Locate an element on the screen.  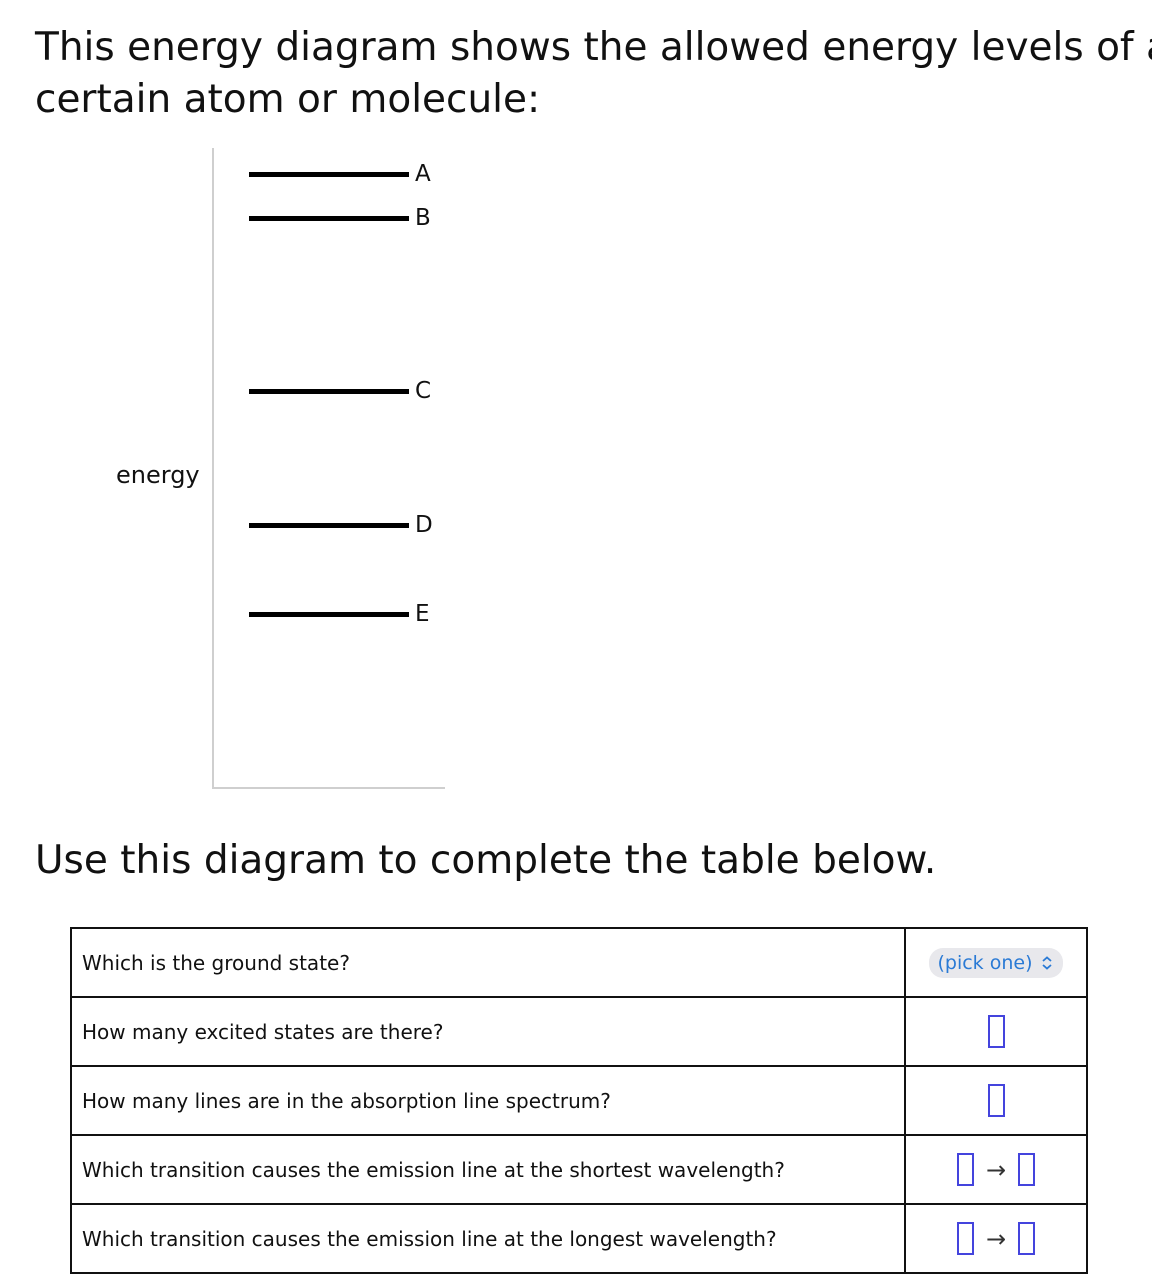
table-row: How many excited states are there? is located at coordinates (579, 1031).